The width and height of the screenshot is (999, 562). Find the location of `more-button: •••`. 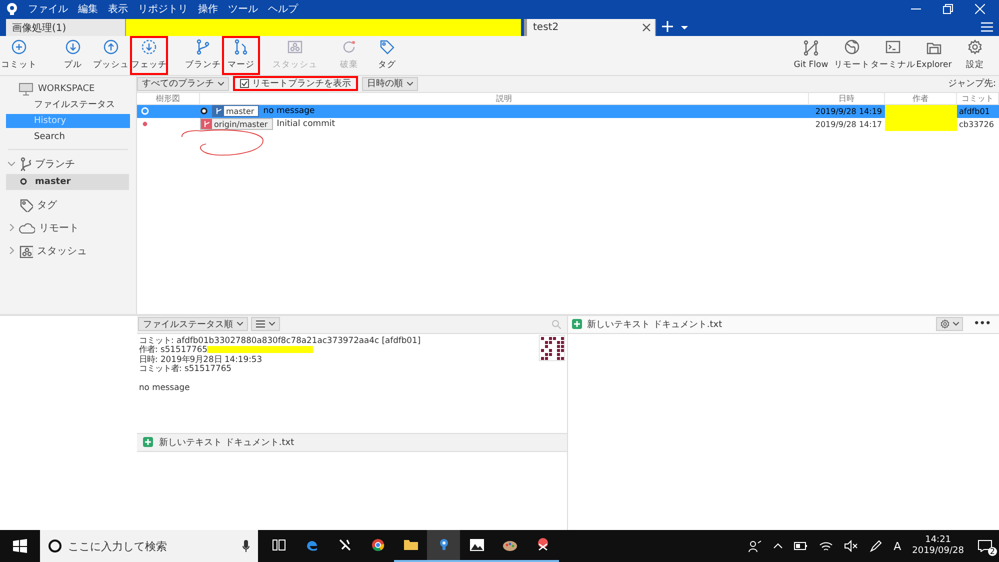

more-button: ••• is located at coordinates (982, 324).